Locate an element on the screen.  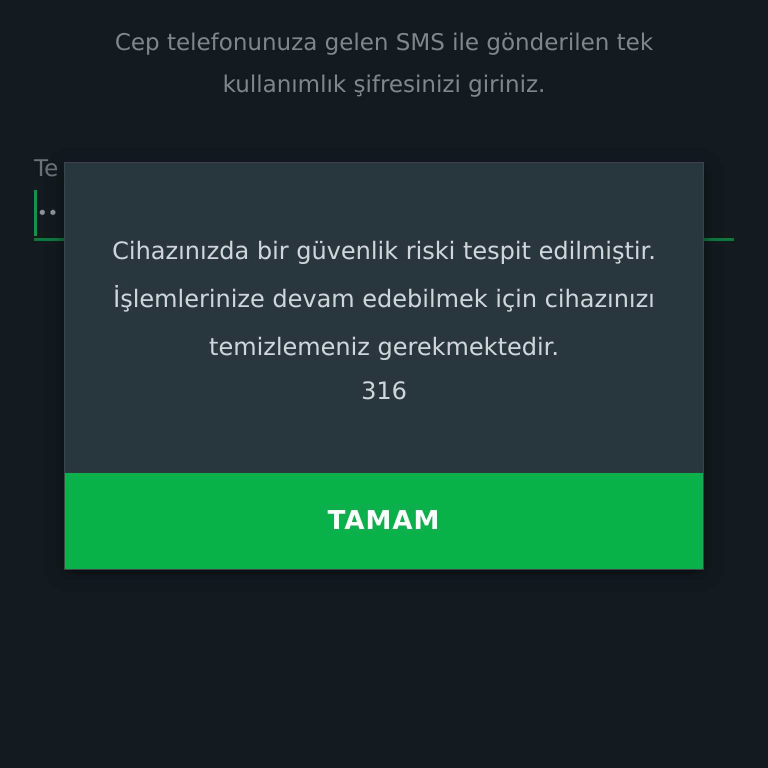
field-label: Te is located at coordinates (46, 169).